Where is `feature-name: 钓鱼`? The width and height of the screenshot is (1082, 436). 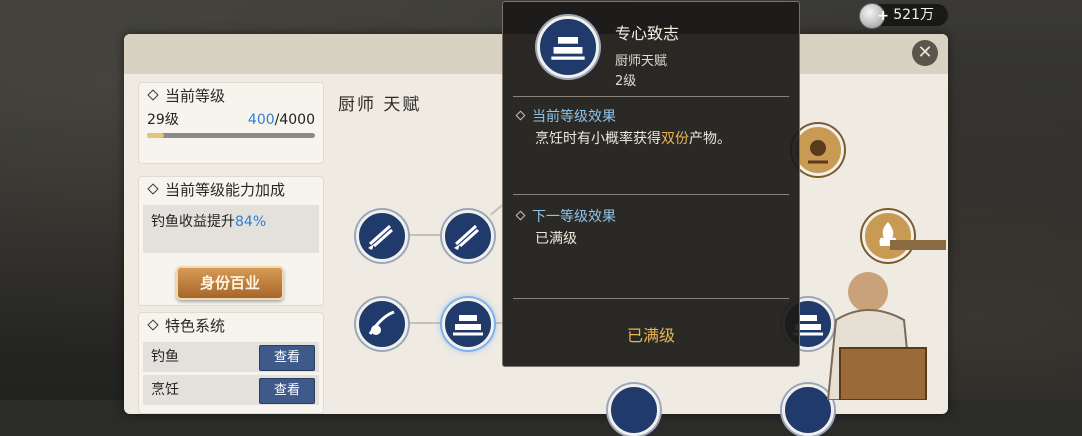
feature-name: 钓鱼 is located at coordinates (165, 357).